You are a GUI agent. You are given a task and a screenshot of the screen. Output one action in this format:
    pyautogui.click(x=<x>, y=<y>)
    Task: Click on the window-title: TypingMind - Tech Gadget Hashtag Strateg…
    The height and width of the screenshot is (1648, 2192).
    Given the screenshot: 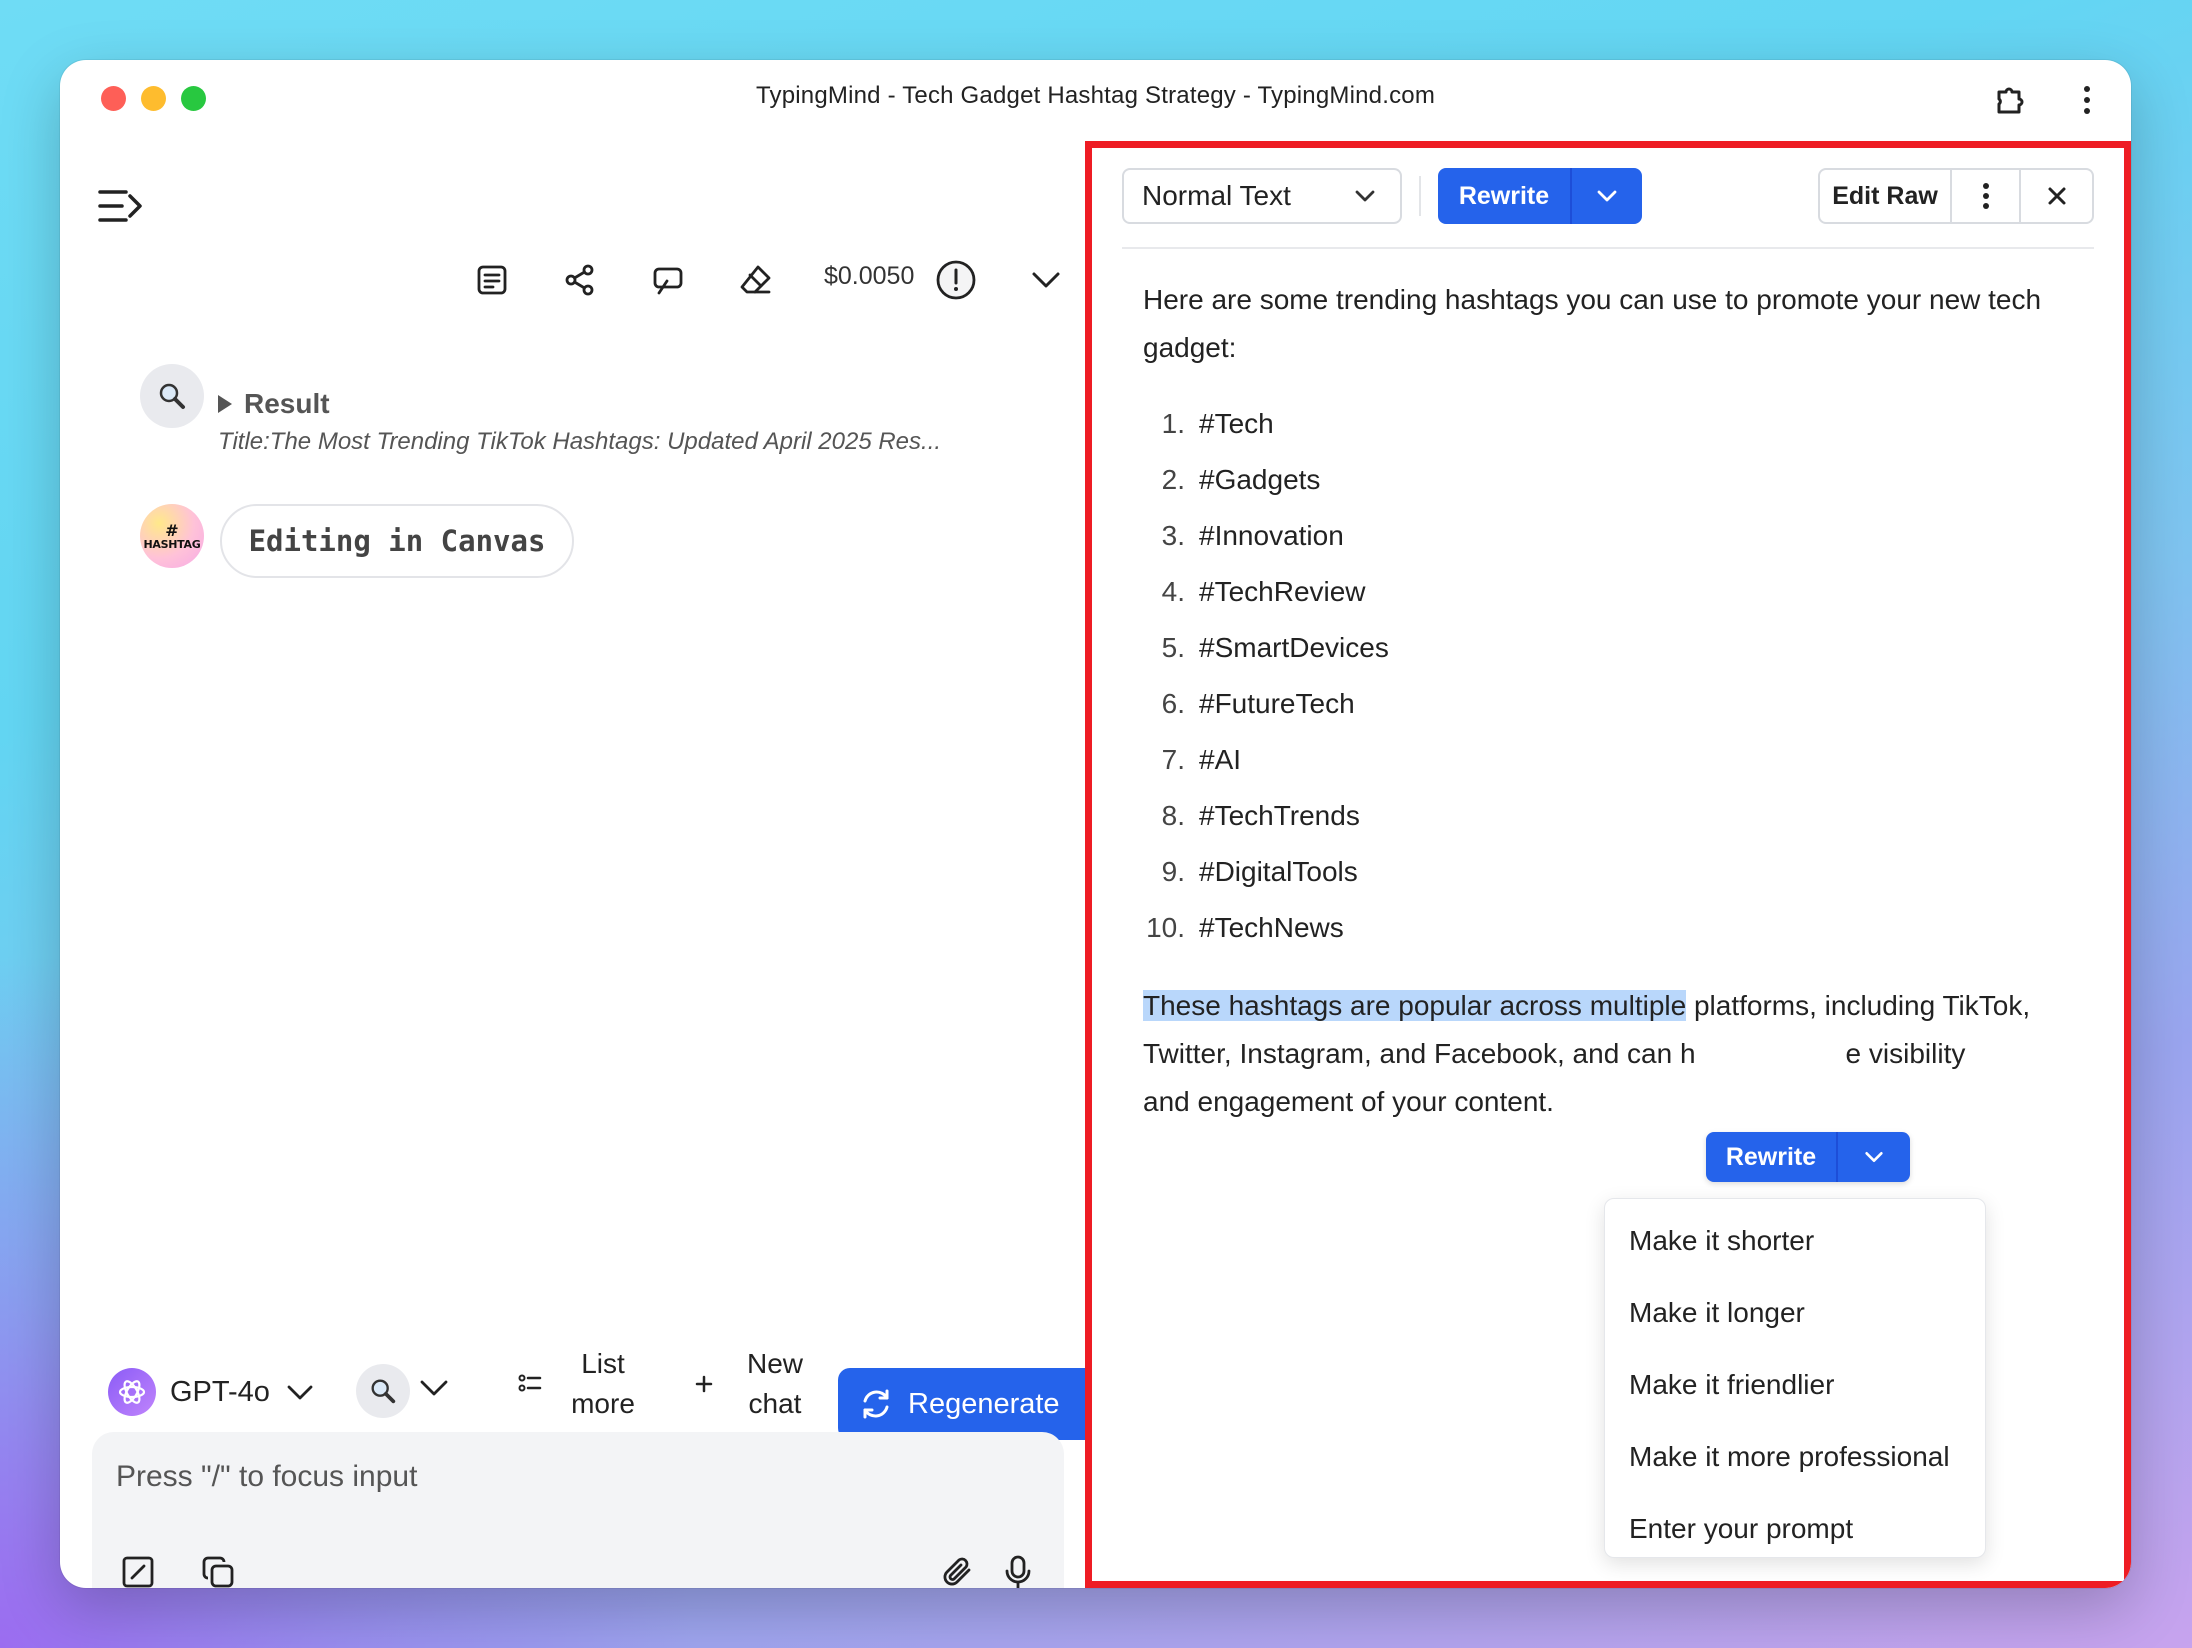 What is the action you would take?
    pyautogui.click(x=1095, y=95)
    